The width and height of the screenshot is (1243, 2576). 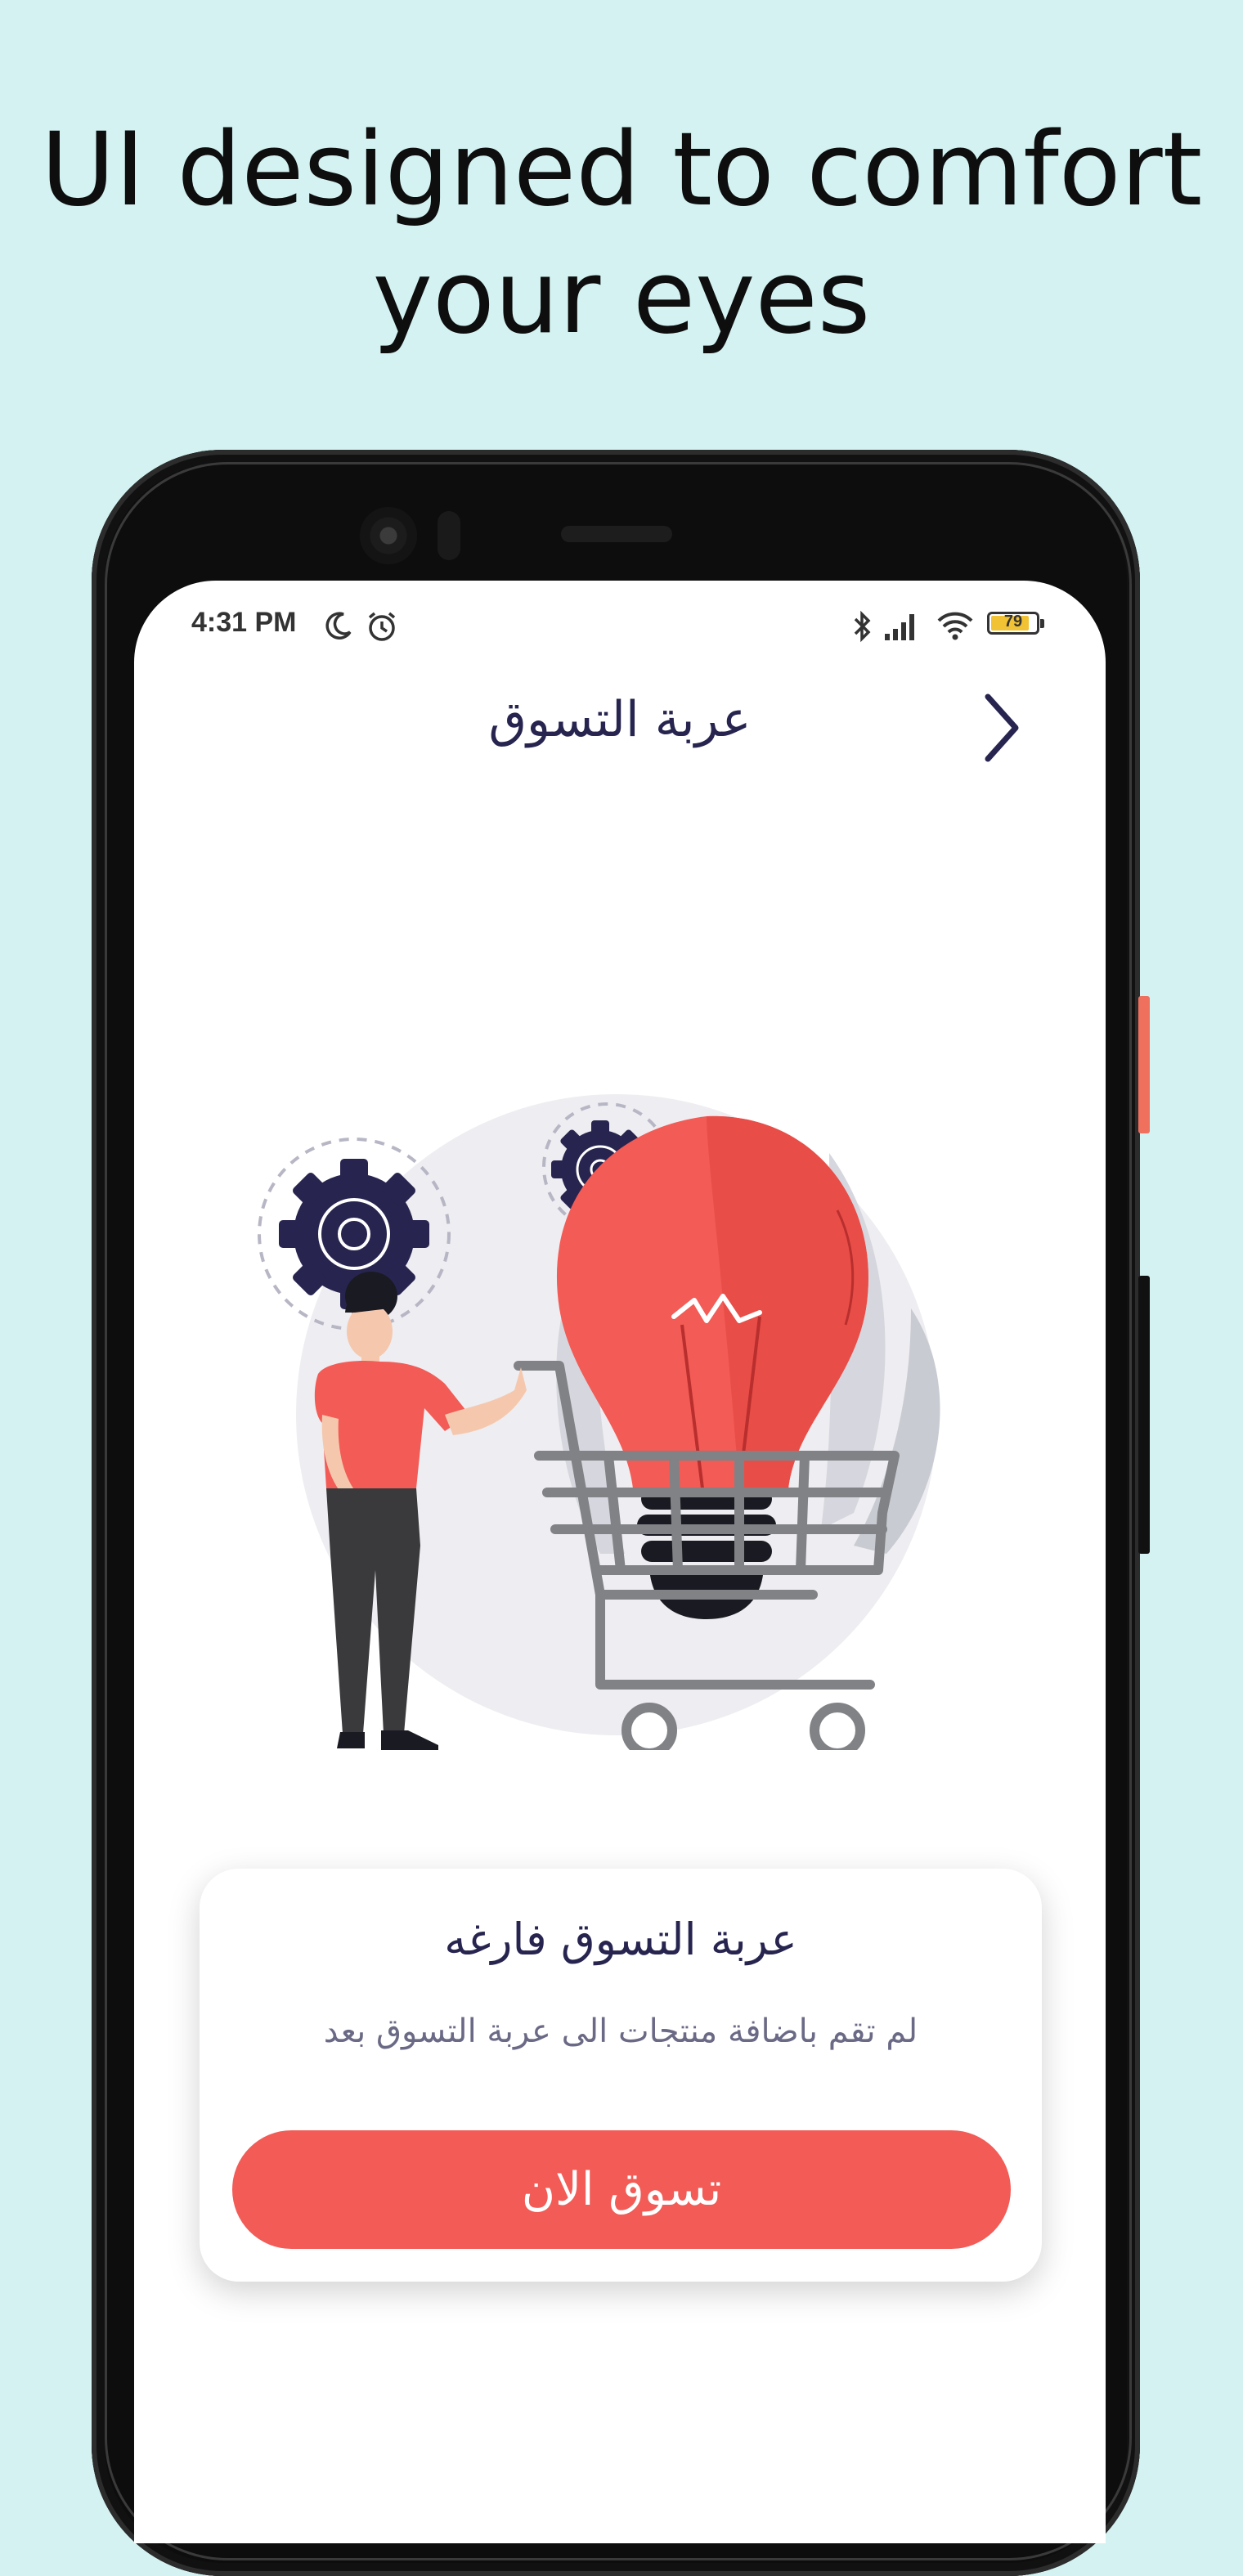 What do you see at coordinates (862, 626) in the screenshot?
I see `bluetooth-icon` at bounding box center [862, 626].